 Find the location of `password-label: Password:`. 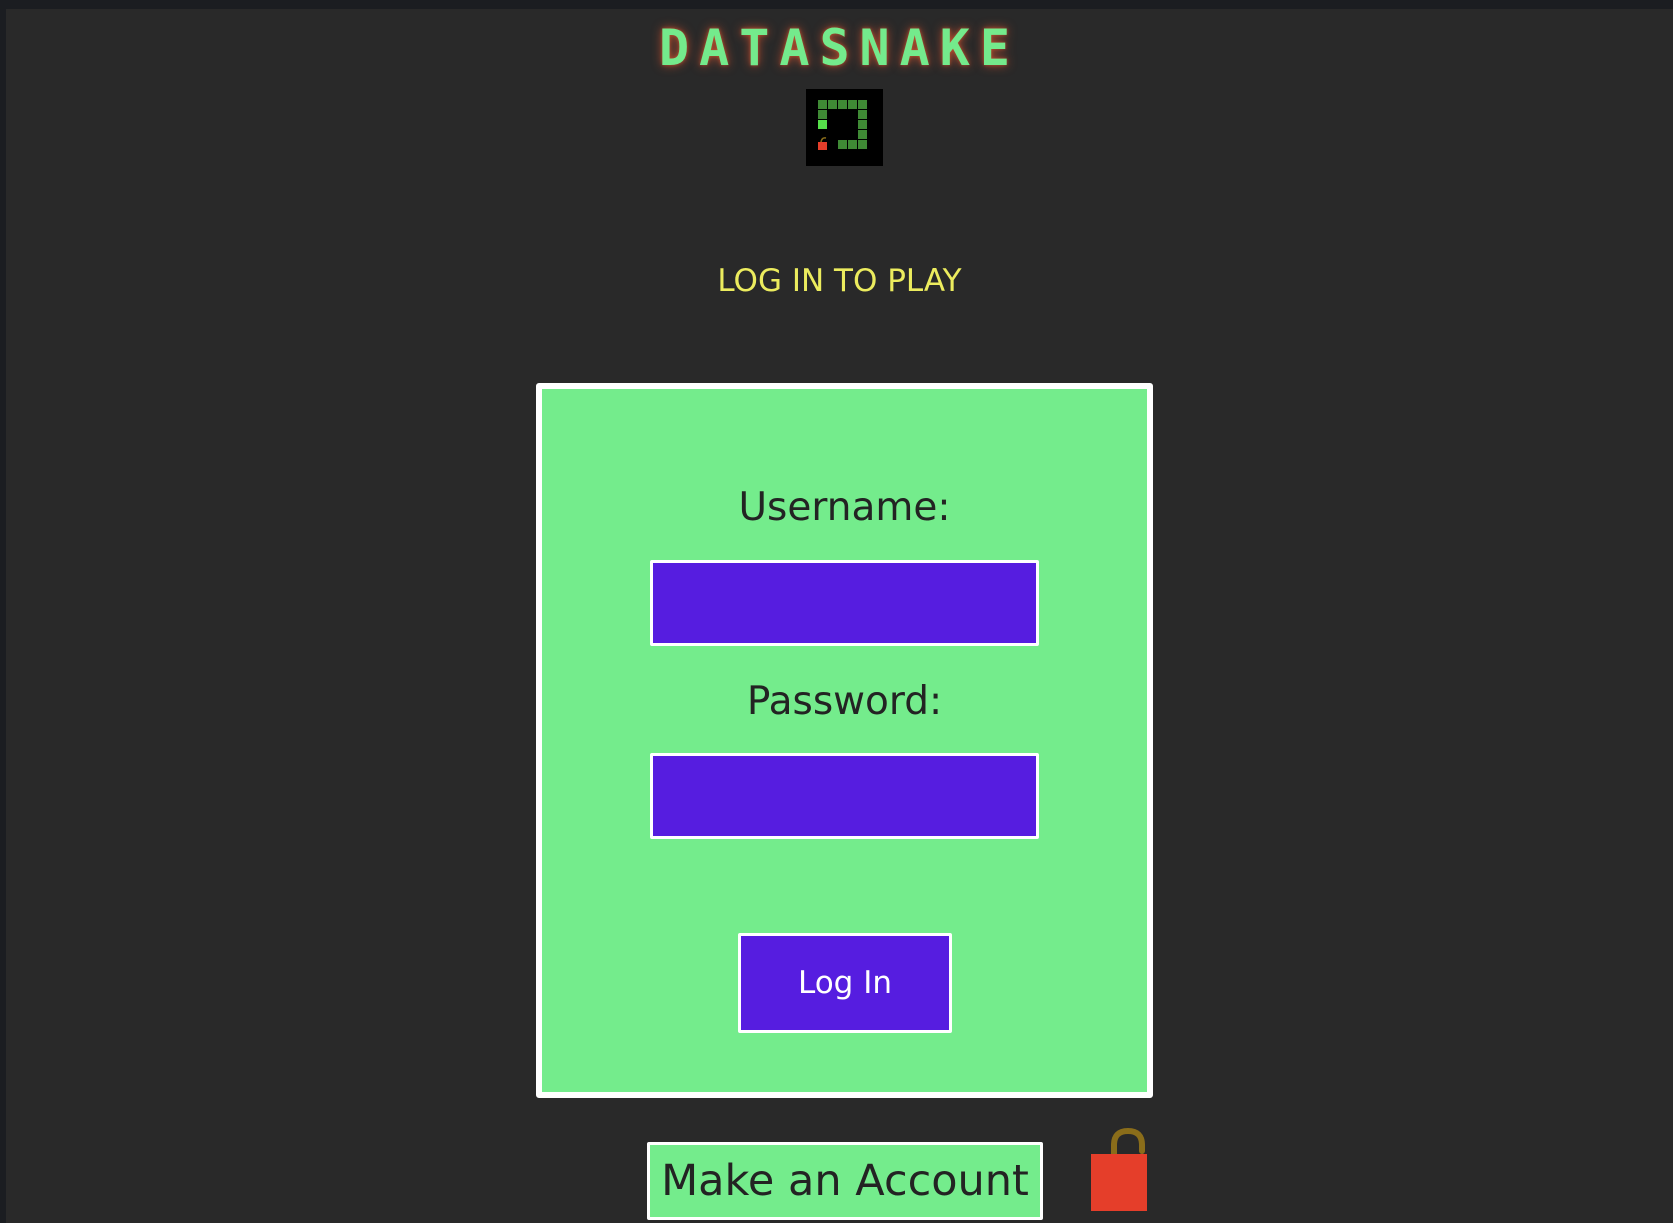

password-label: Password: is located at coordinates (844, 701).